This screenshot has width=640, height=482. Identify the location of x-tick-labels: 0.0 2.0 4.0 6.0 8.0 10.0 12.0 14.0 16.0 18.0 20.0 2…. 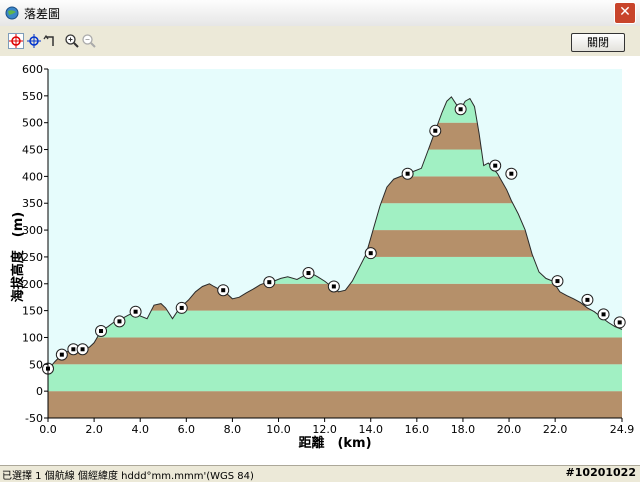
(336, 427).